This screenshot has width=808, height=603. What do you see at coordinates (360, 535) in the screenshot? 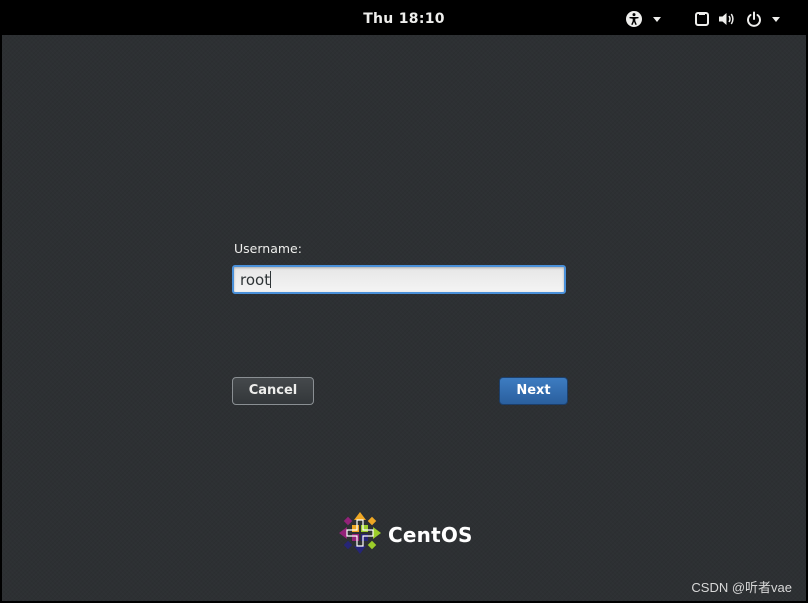
I see `centos-logo` at bounding box center [360, 535].